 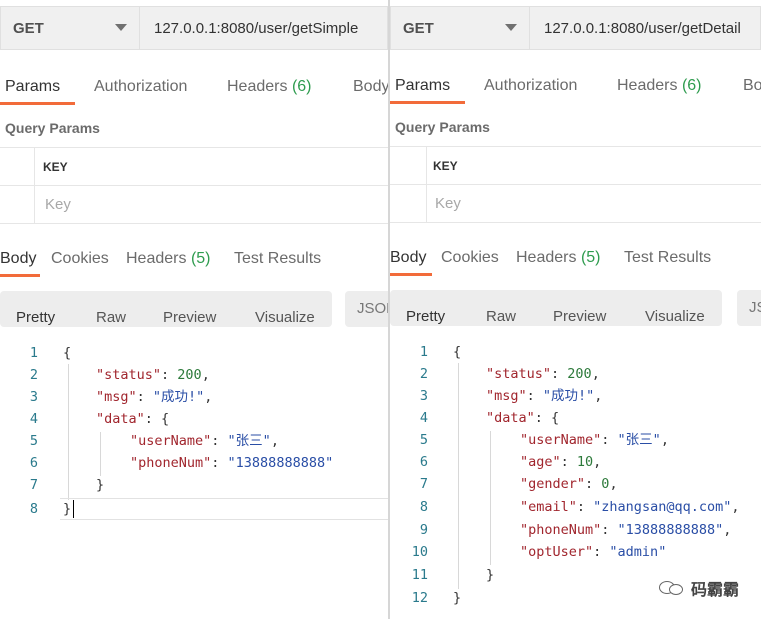 What do you see at coordinates (585, 462) in the screenshot?
I see `json-value: 10` at bounding box center [585, 462].